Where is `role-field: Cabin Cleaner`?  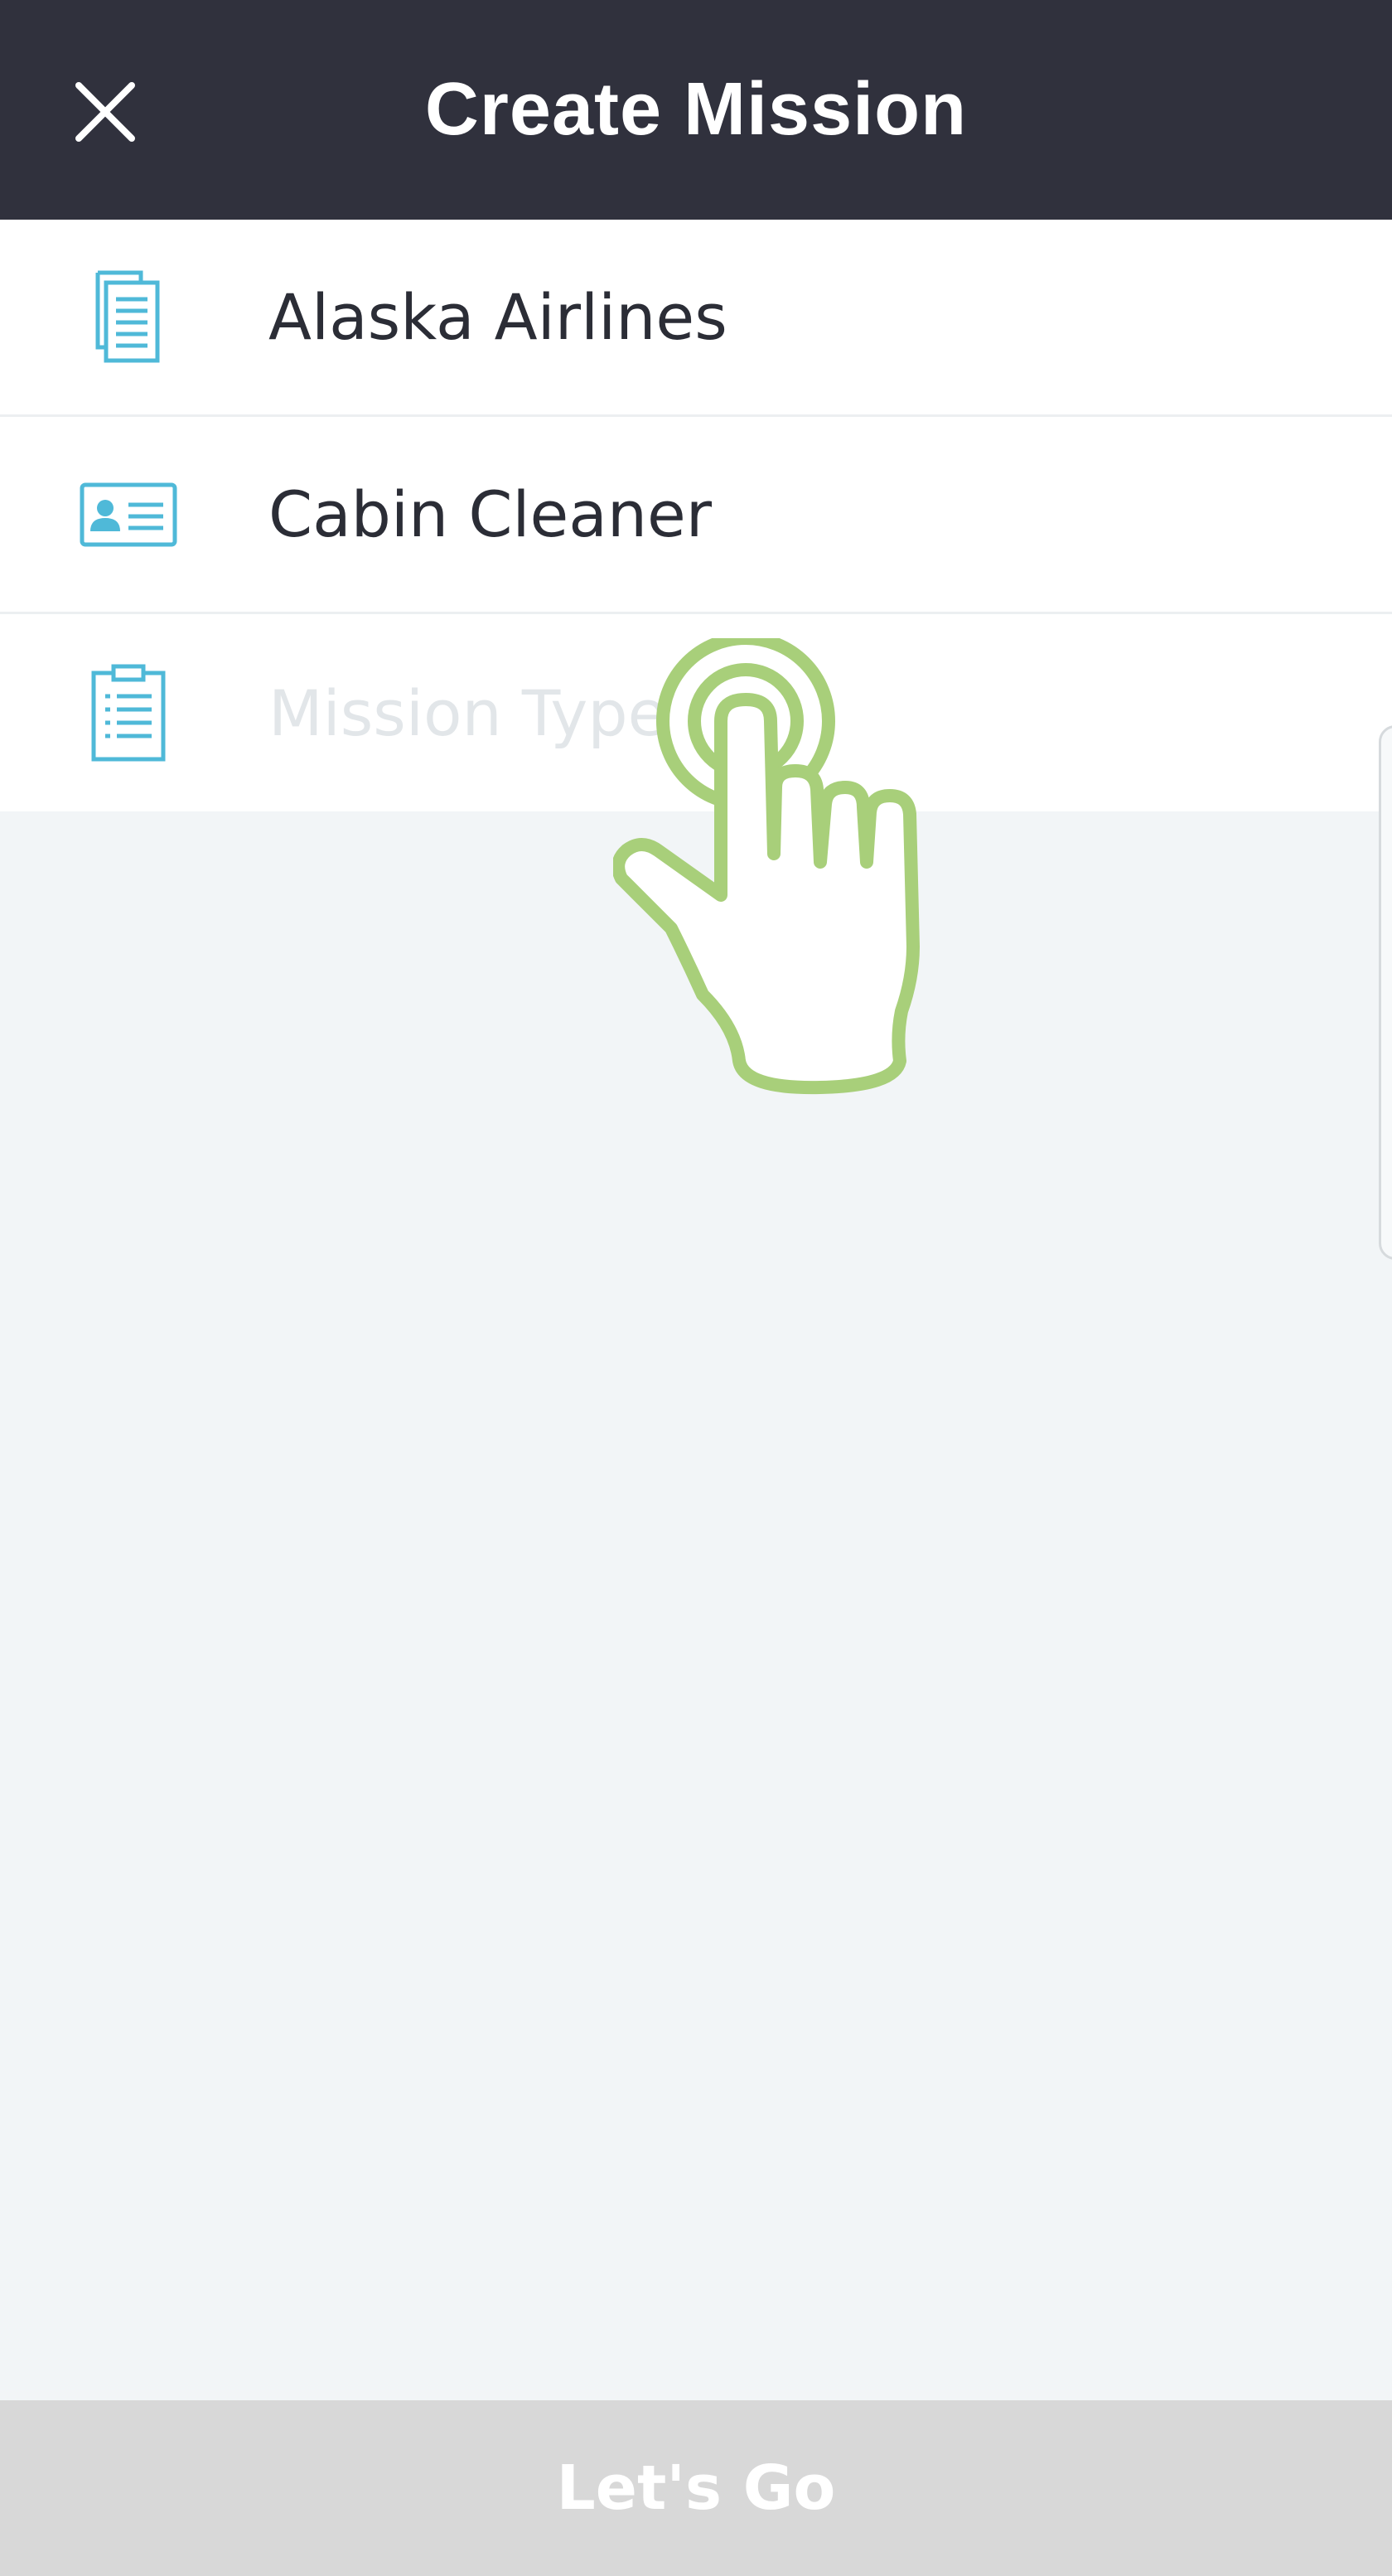 role-field: Cabin Cleaner is located at coordinates (696, 515).